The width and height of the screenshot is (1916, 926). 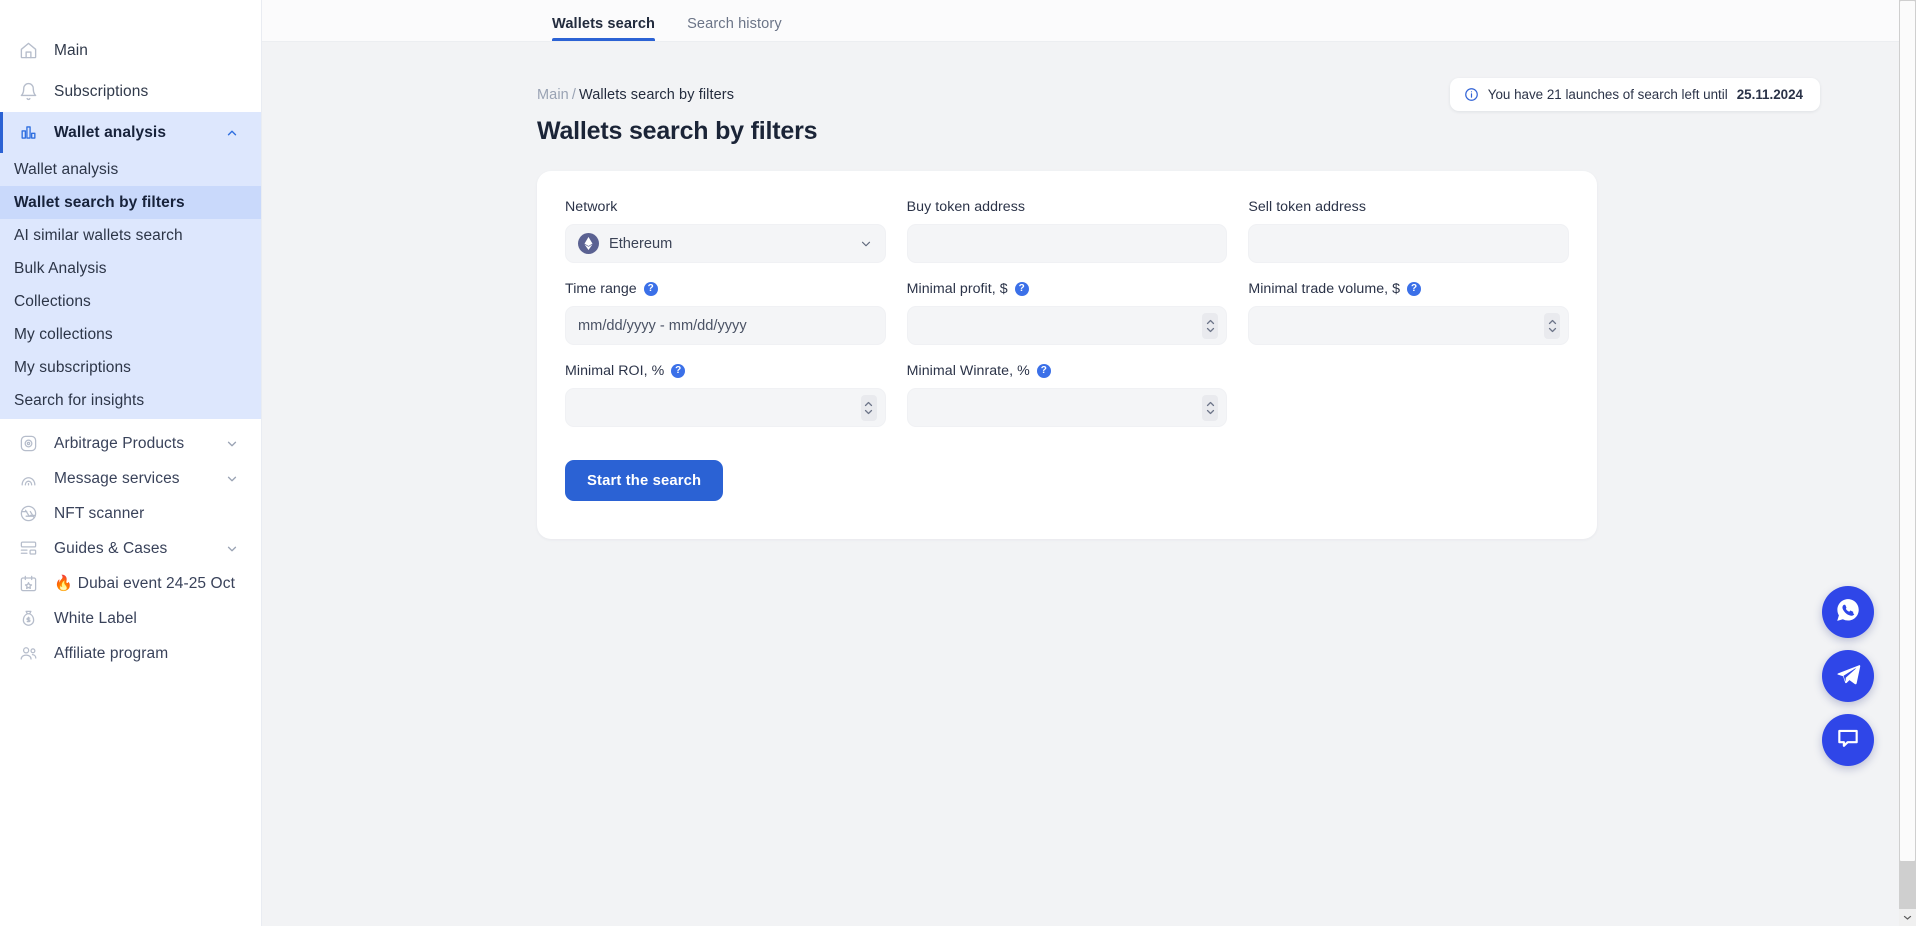 I want to click on whatsapp-icon, so click(x=1848, y=612).